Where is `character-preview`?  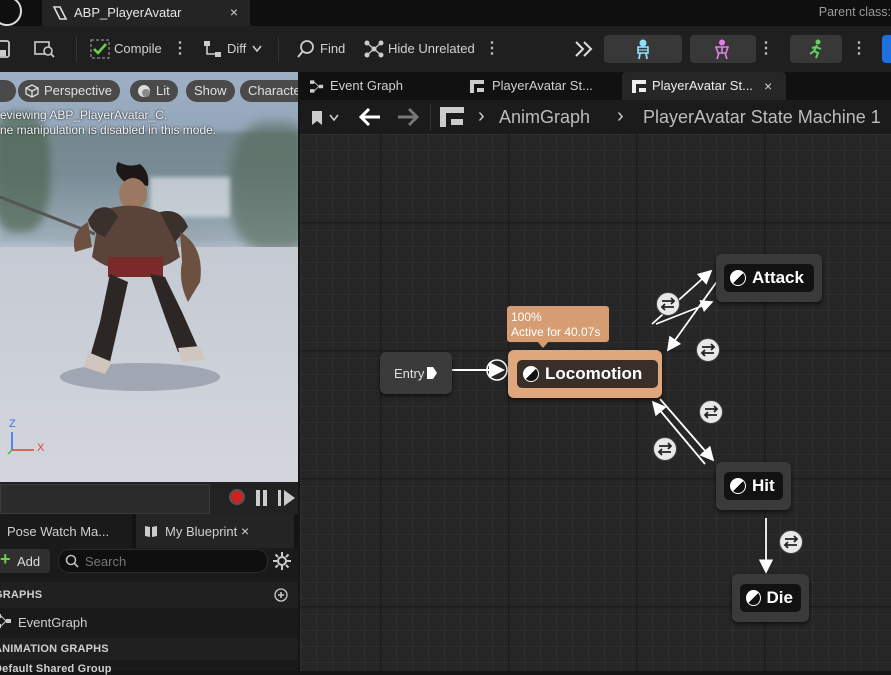
character-preview is located at coordinates (110, 276).